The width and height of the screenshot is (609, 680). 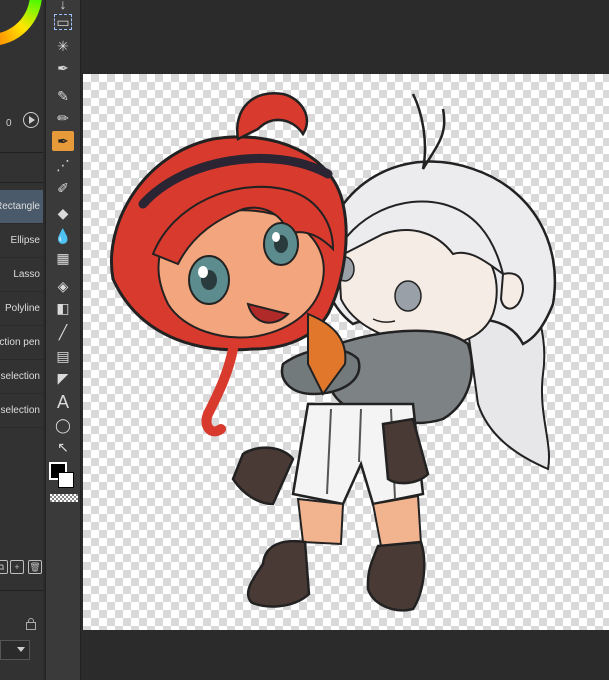 I want to click on blend-icon: 💧, so click(x=63, y=236).